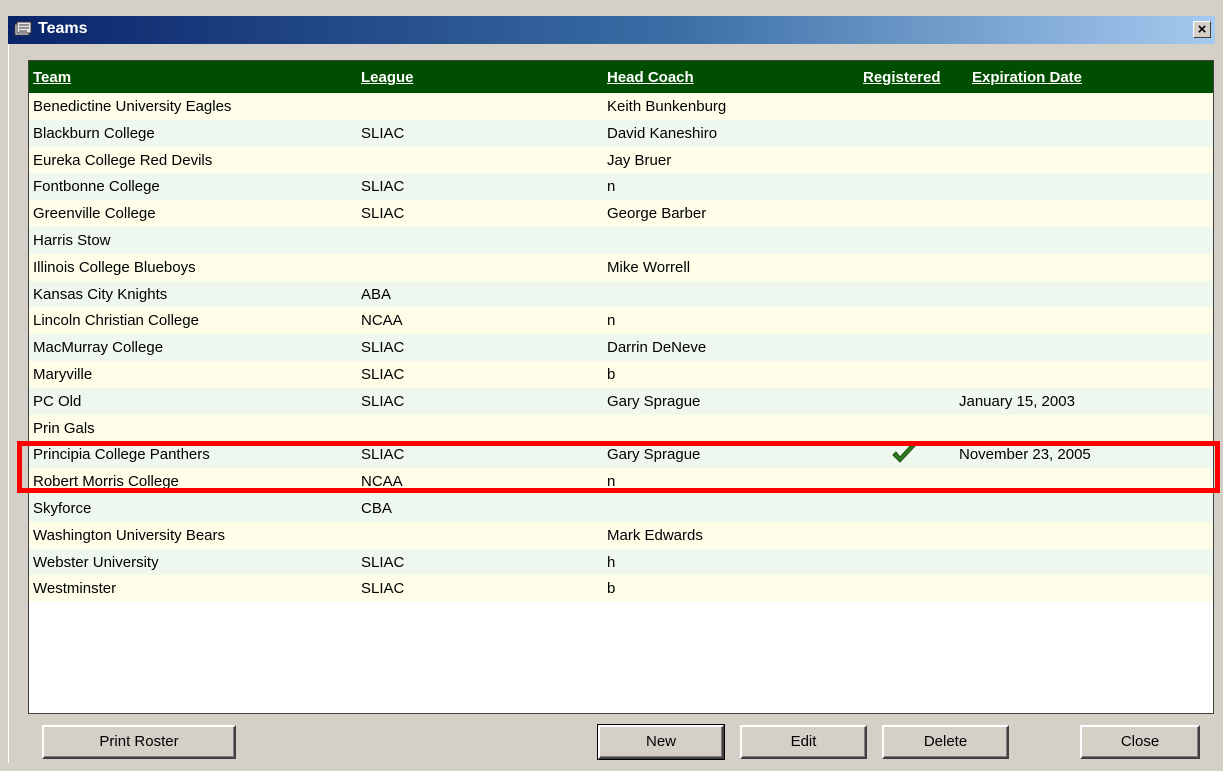  Describe the element at coordinates (611, 562) in the screenshot. I see `head-coach-cell: h` at that location.